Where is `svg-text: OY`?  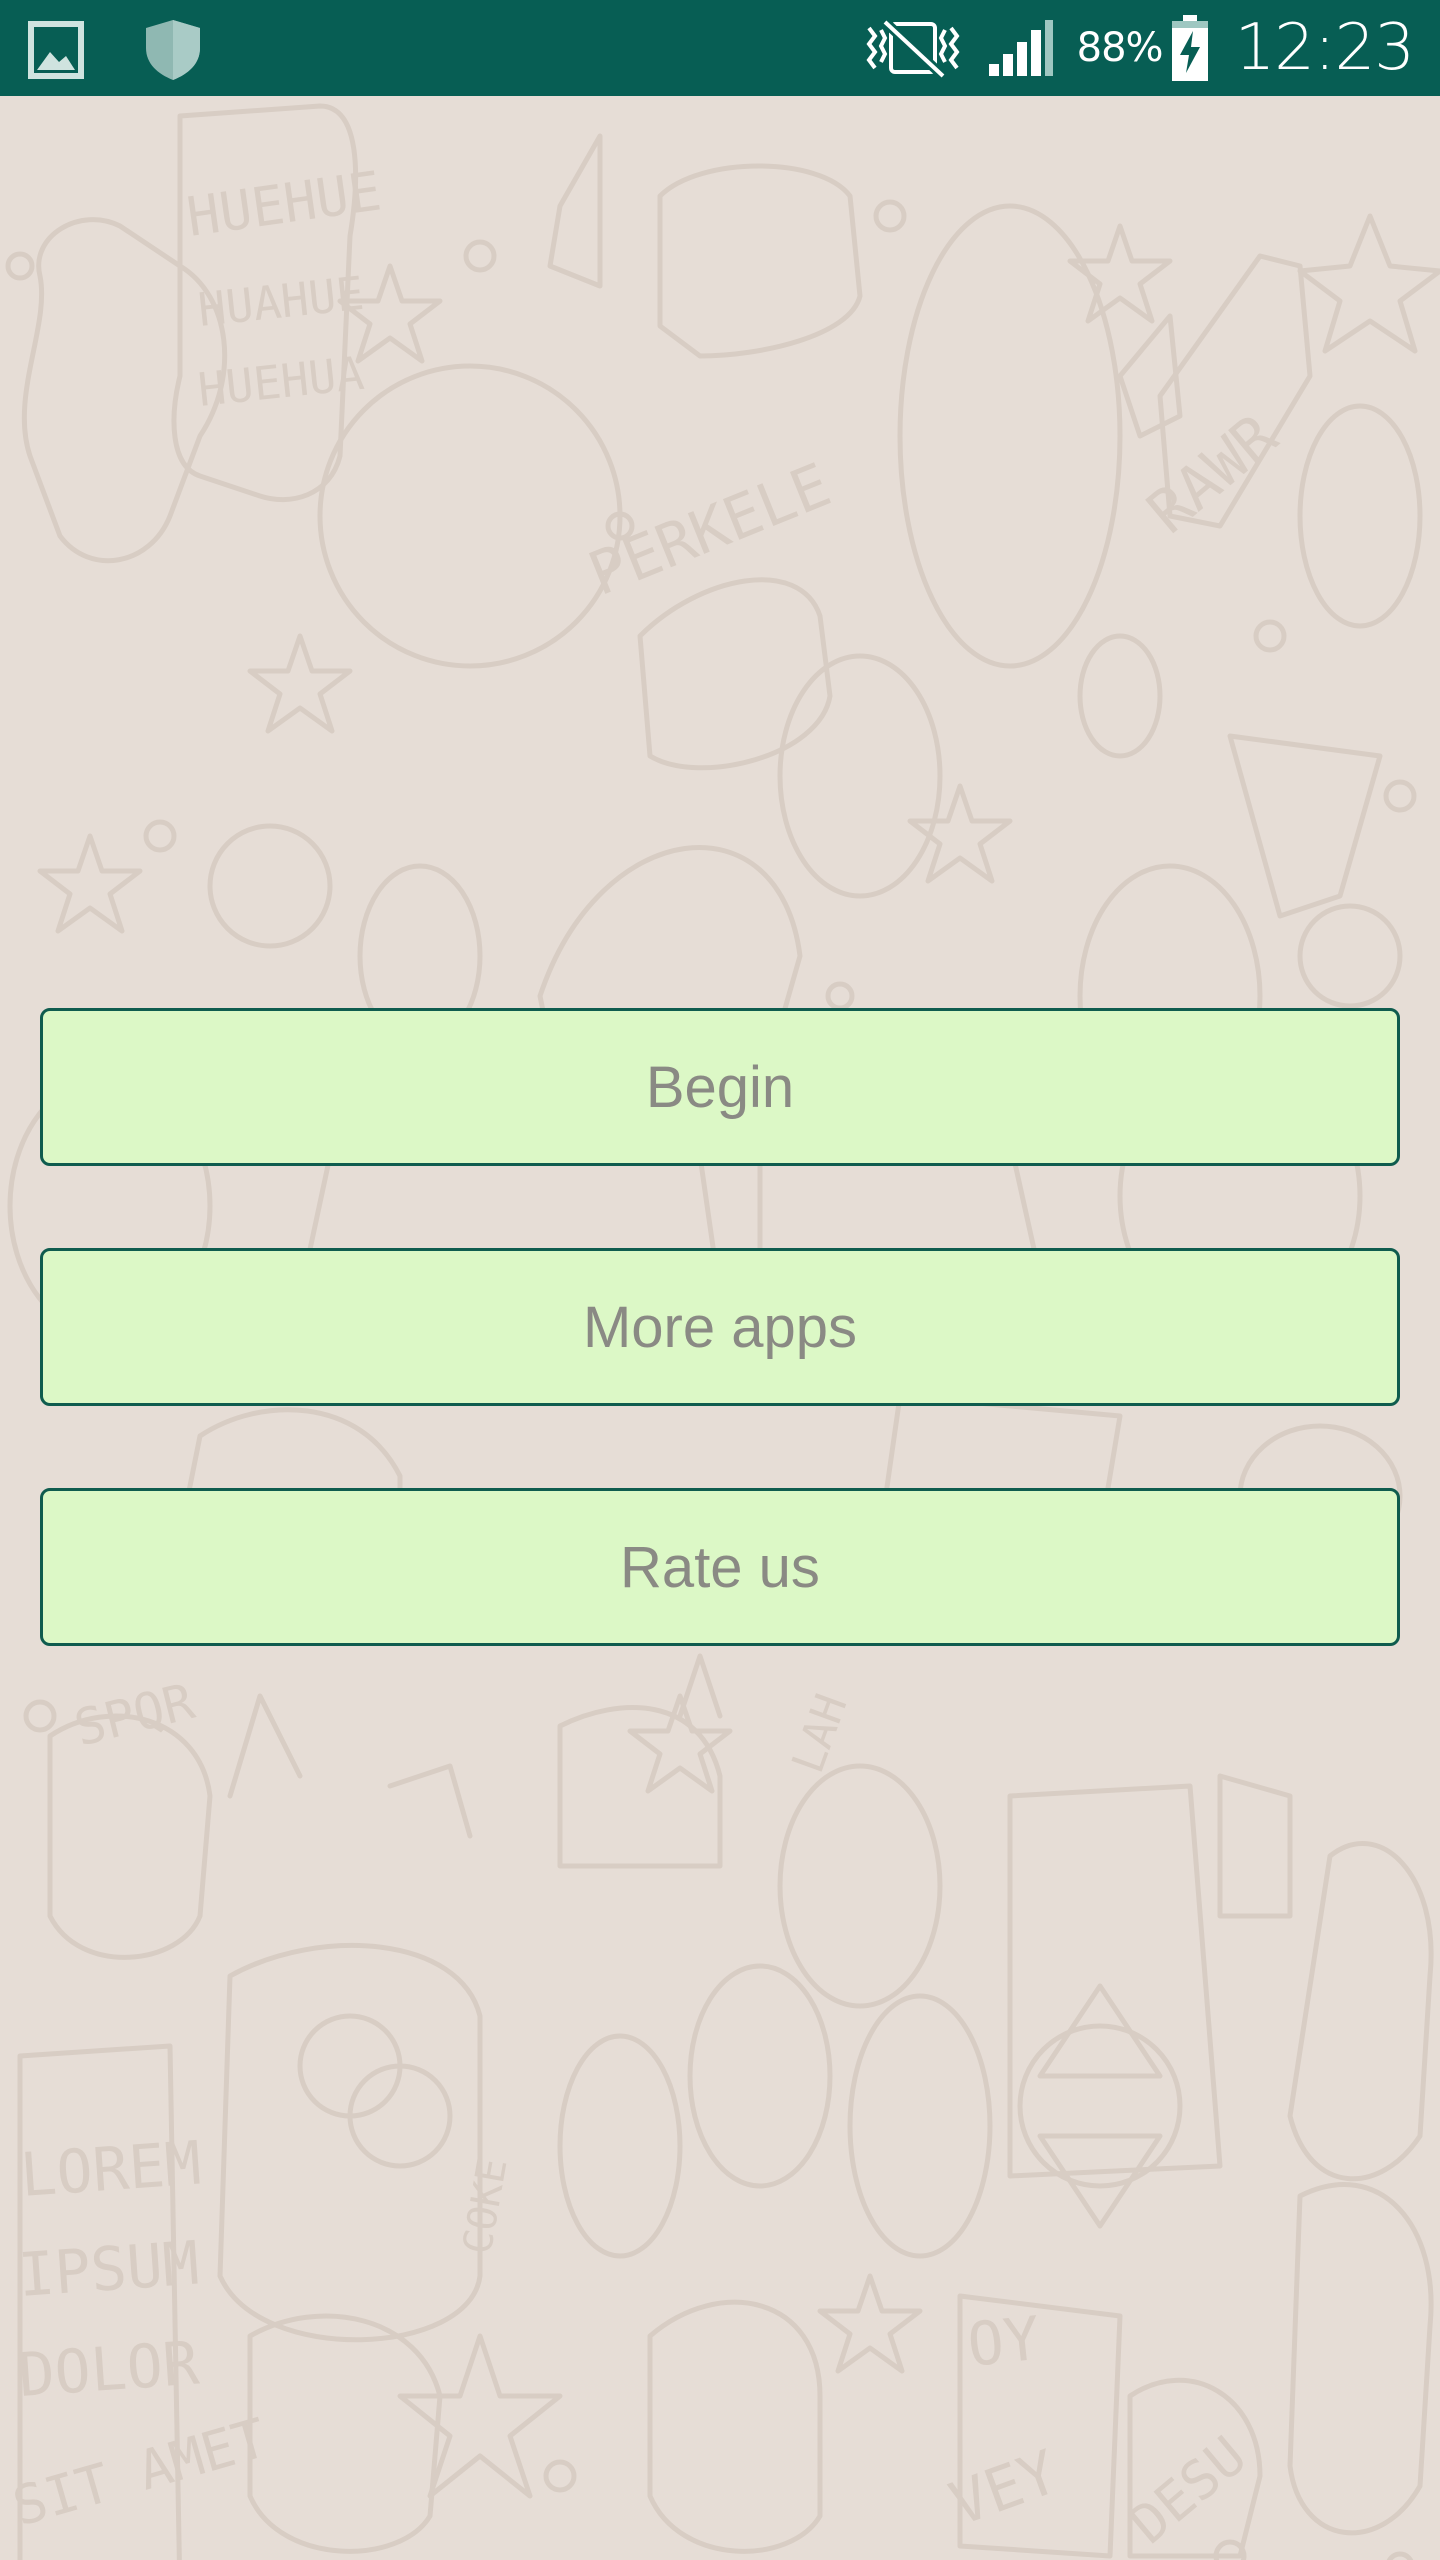
svg-text: OY is located at coordinates (1003, 2342).